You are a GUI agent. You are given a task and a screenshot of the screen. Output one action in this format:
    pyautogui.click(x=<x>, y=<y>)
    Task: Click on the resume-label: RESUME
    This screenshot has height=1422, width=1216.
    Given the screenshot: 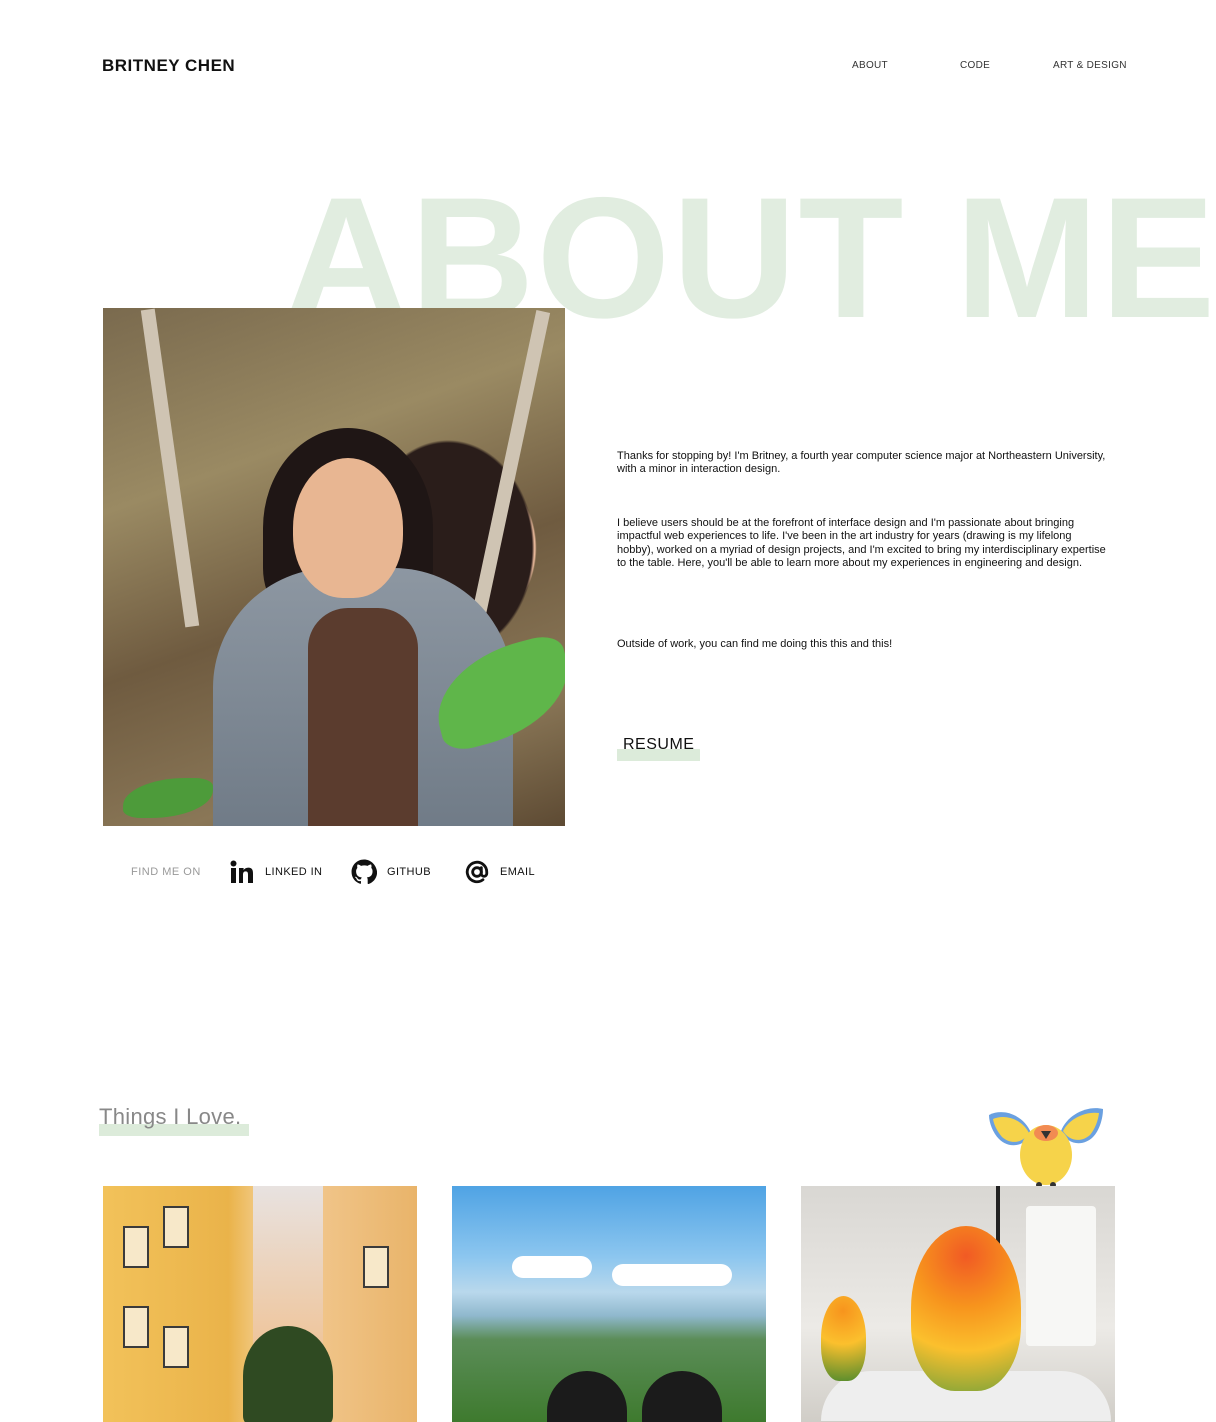 What is the action you would take?
    pyautogui.click(x=659, y=744)
    